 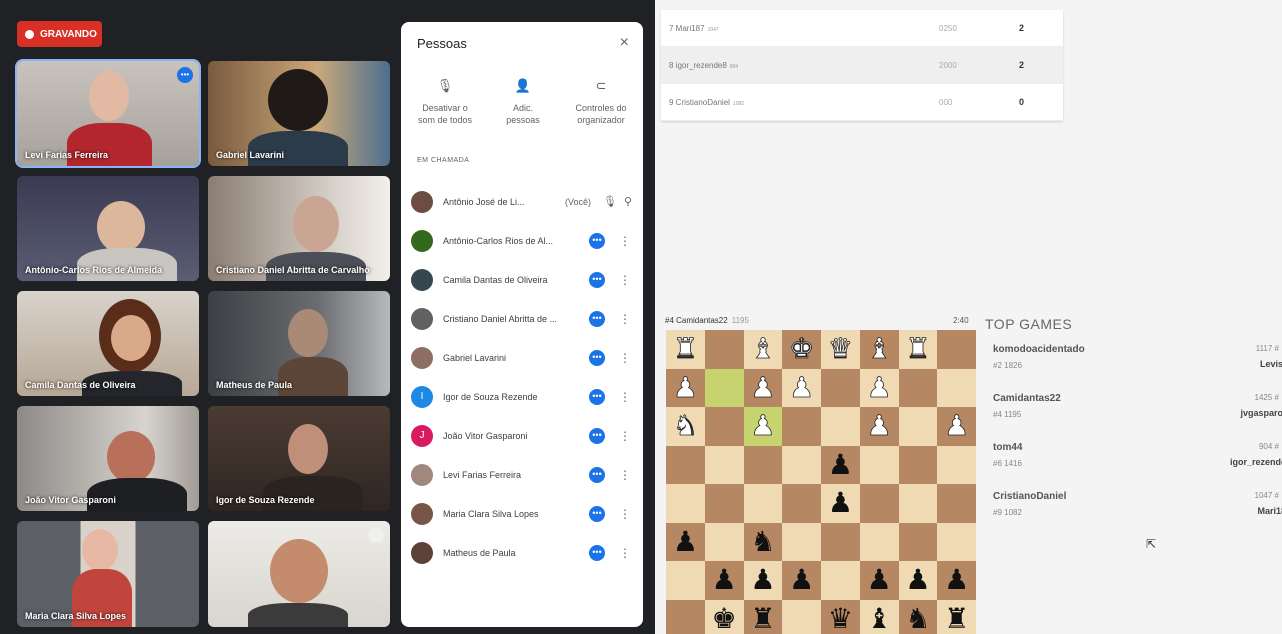 What do you see at coordinates (1137, 504) in the screenshot?
I see `top-game-entry: CristianoDaniel#9 10821047 #Mari187` at bounding box center [1137, 504].